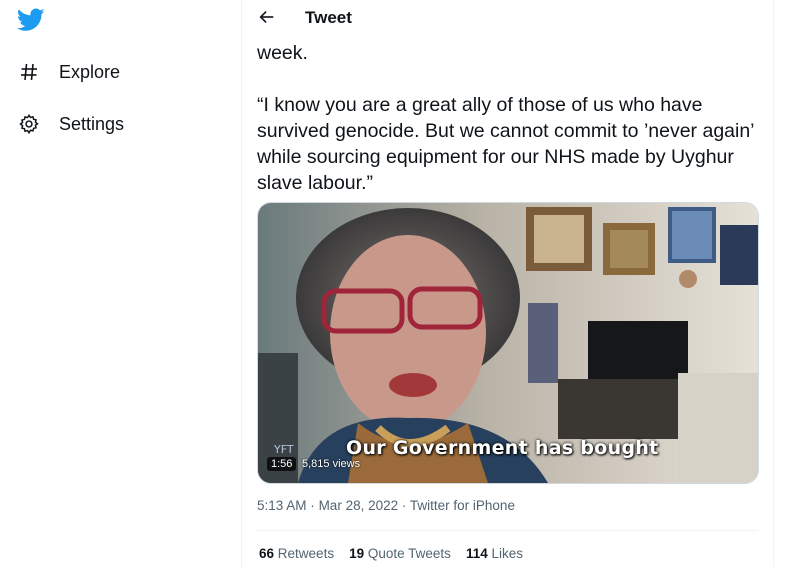  What do you see at coordinates (282, 505) in the screenshot?
I see `tweet-time: 5:13 AM` at bounding box center [282, 505].